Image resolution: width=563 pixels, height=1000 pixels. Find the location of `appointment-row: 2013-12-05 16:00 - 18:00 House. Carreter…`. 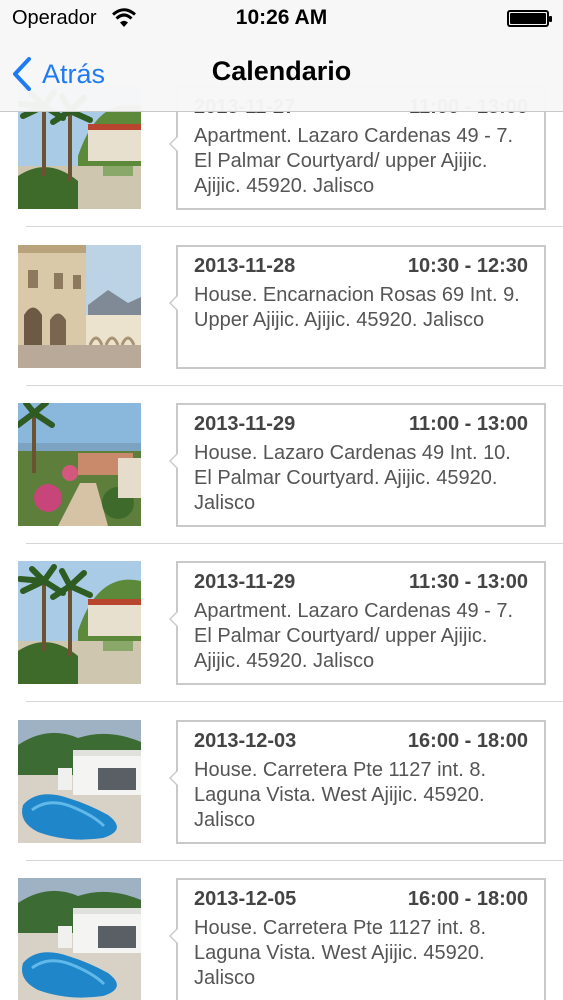

appointment-row: 2013-12-05 16:00 - 18:00 House. Carreter… is located at coordinates (281, 939).